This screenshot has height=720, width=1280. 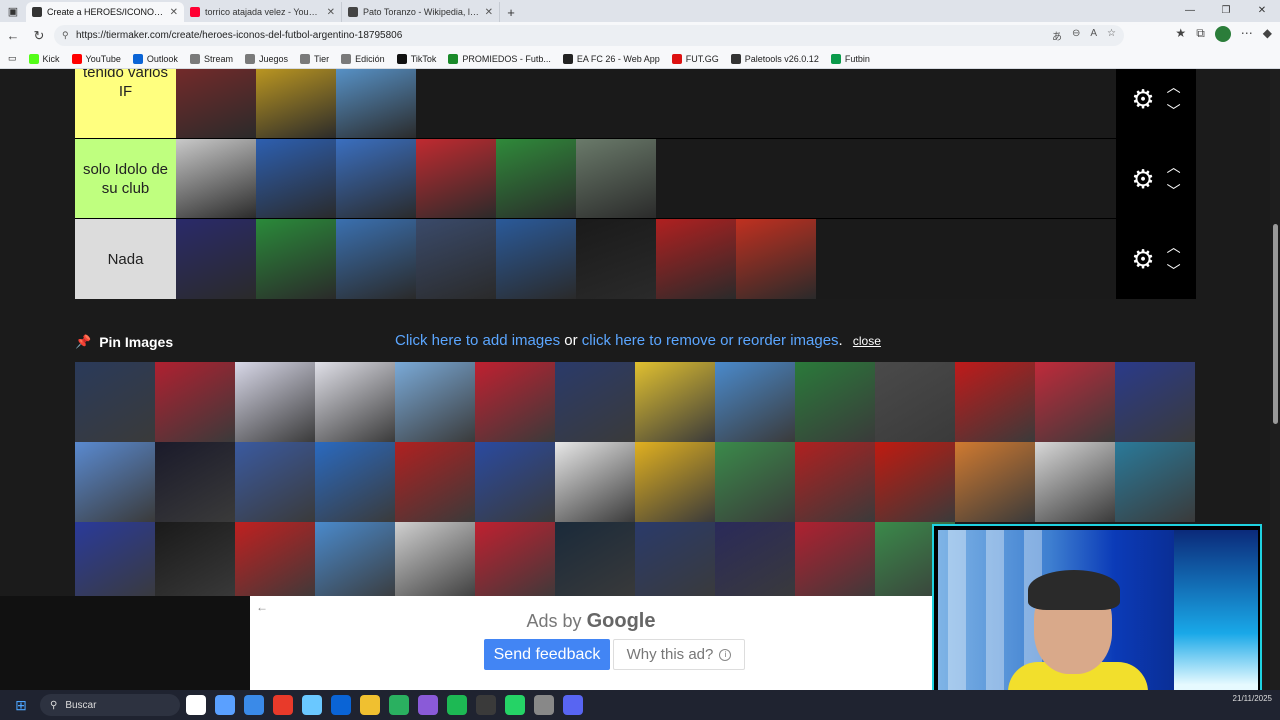 What do you see at coordinates (1267, 34) in the screenshot?
I see `copilot-icon: ◆` at bounding box center [1267, 34].